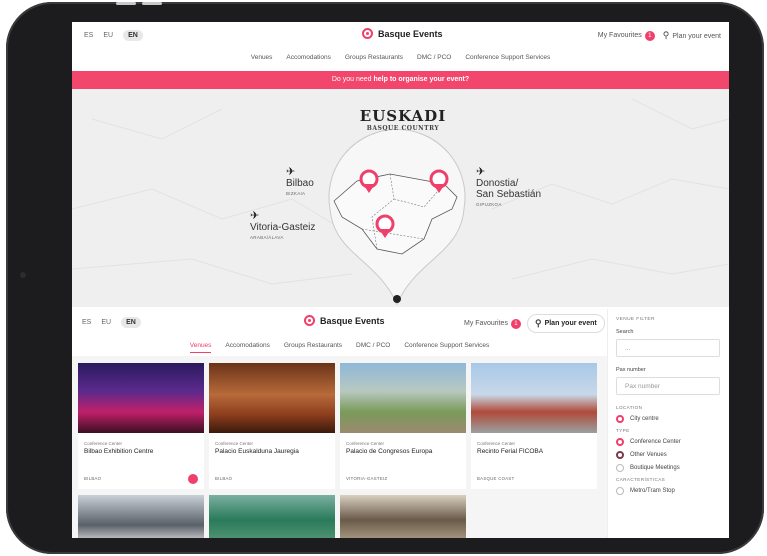 Image resolution: width=767 pixels, height=556 pixels. I want to click on option-label: Boutique Meetings, so click(655, 468).